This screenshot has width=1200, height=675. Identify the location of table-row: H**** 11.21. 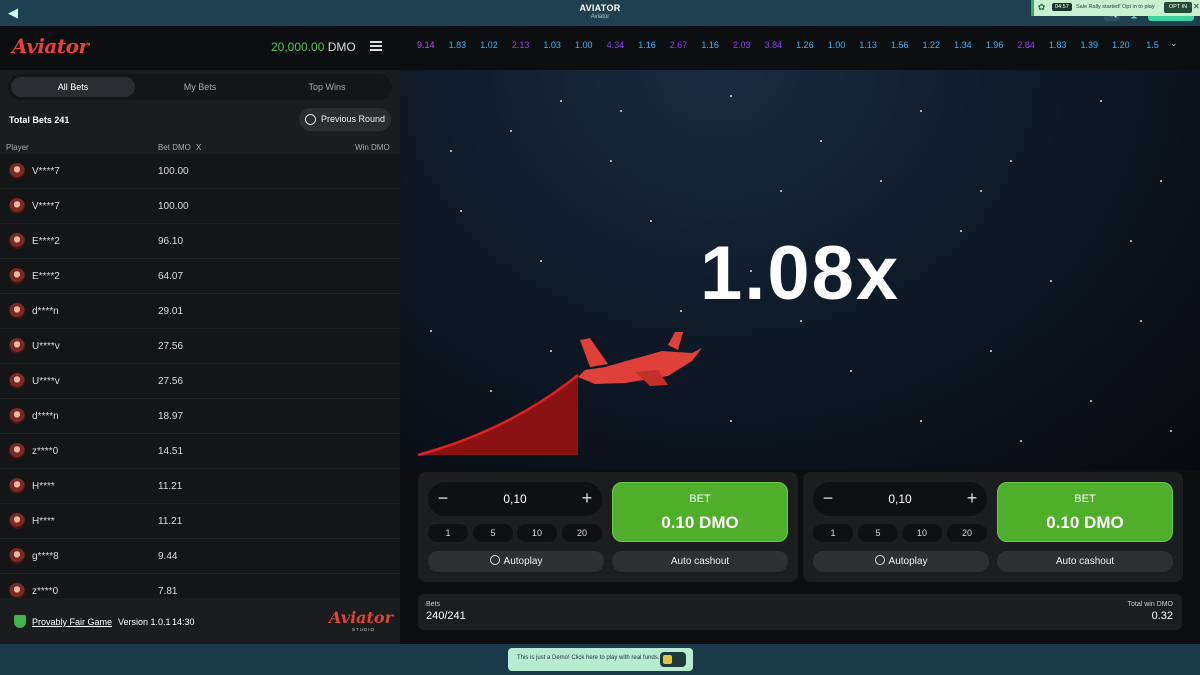
(200, 521).